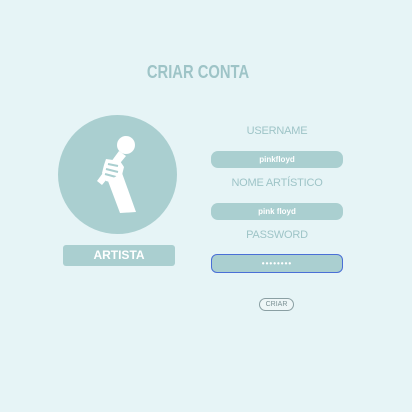 The image size is (412, 412). What do you see at coordinates (277, 235) in the screenshot?
I see `password-label: PASSWORD` at bounding box center [277, 235].